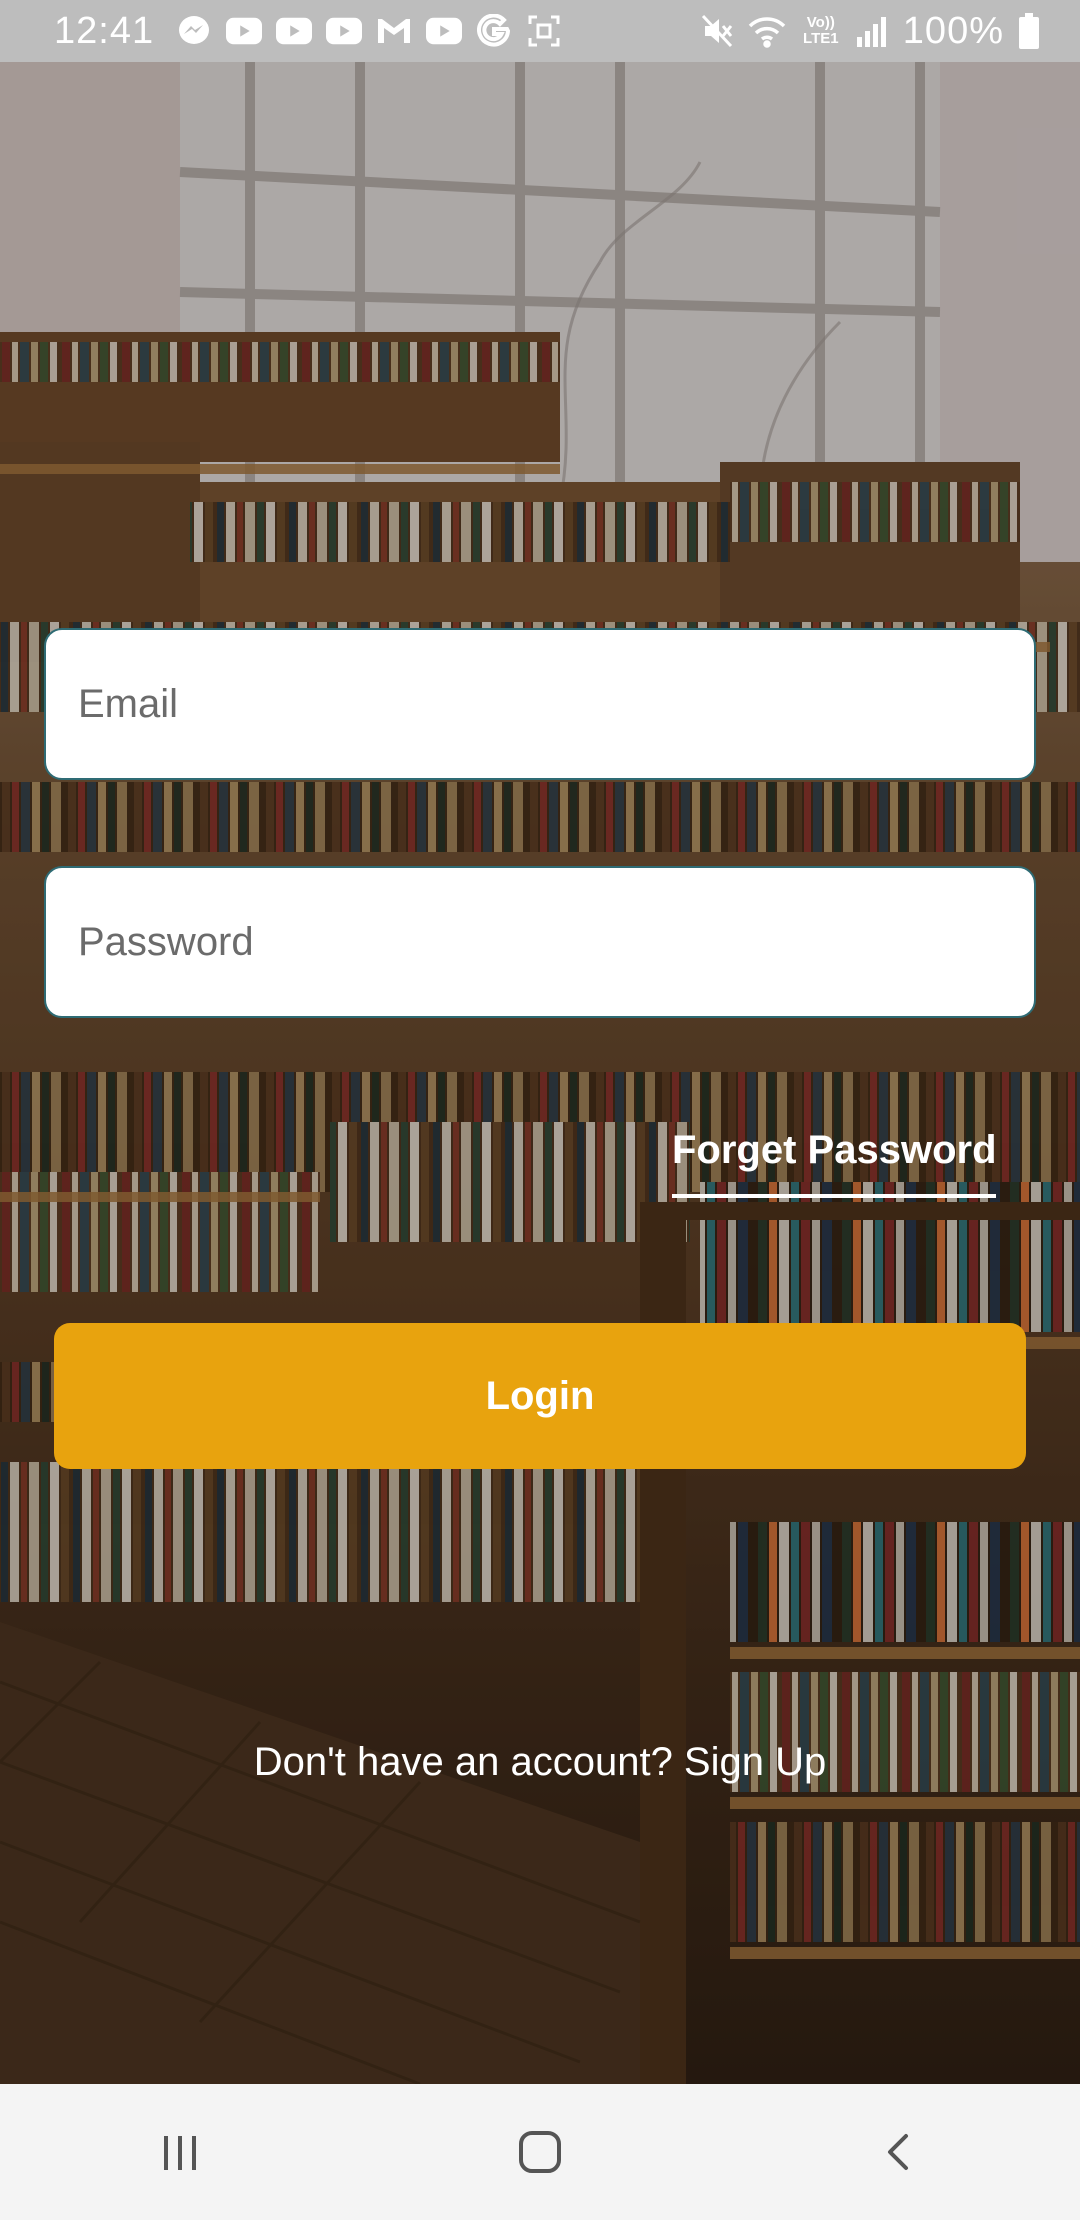 This screenshot has height=2220, width=1080. Describe the element at coordinates (953, 30) in the screenshot. I see `battery-percent: 100%` at that location.